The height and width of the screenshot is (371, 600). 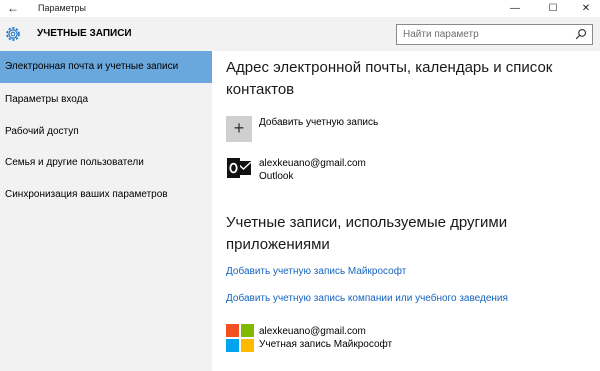 I want to click on microsoft-account-email: alexkeuano@gmail.com, so click(x=312, y=331).